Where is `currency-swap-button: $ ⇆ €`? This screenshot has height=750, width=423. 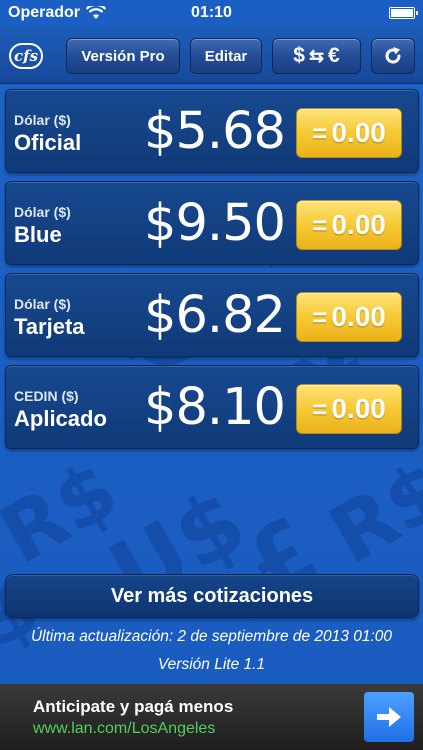
currency-swap-button: $ ⇆ € is located at coordinates (316, 56).